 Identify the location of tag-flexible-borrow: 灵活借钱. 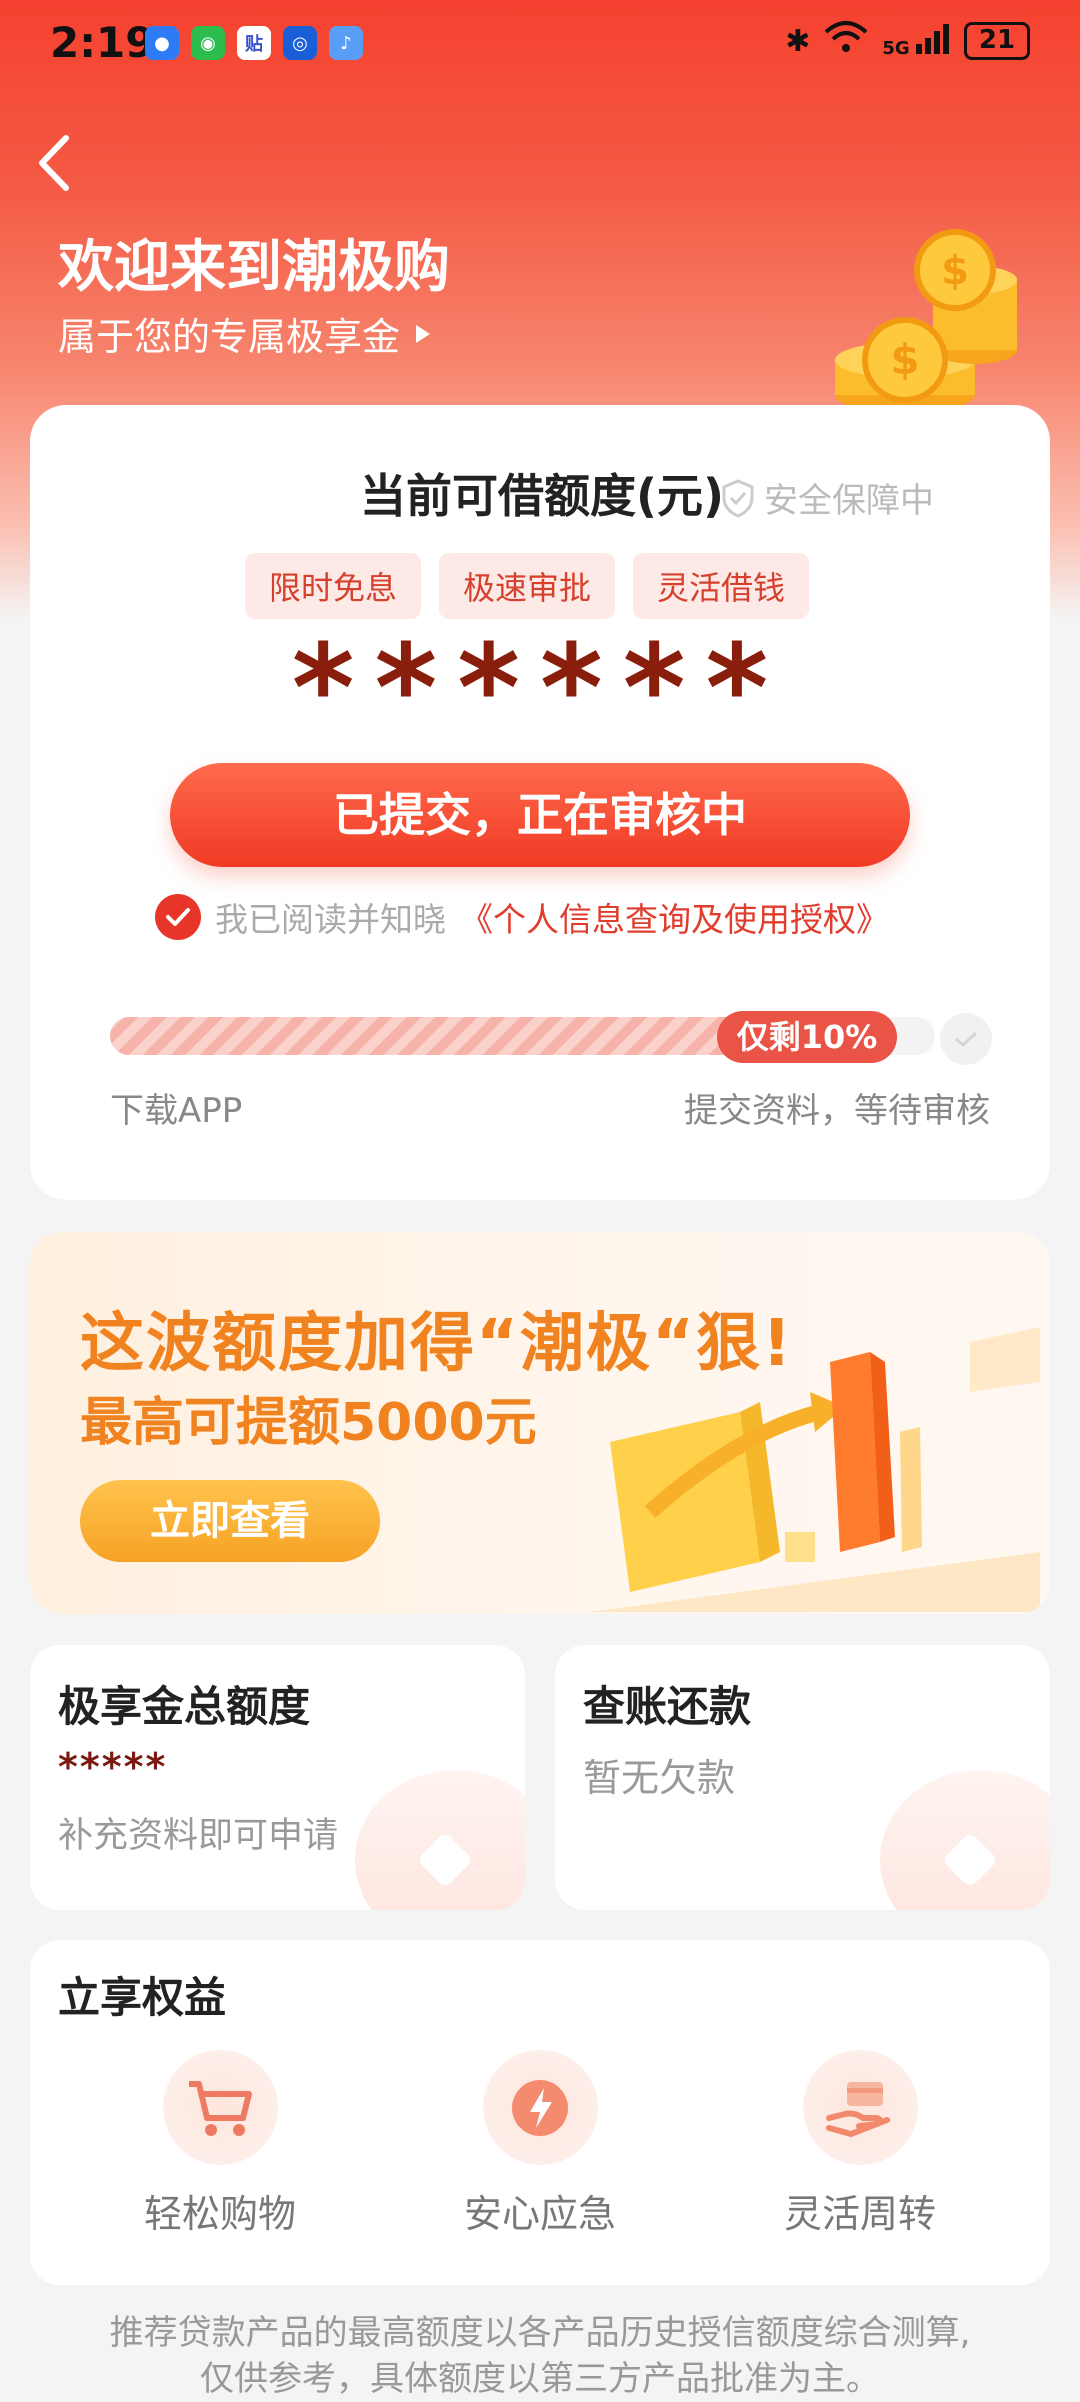
(721, 586).